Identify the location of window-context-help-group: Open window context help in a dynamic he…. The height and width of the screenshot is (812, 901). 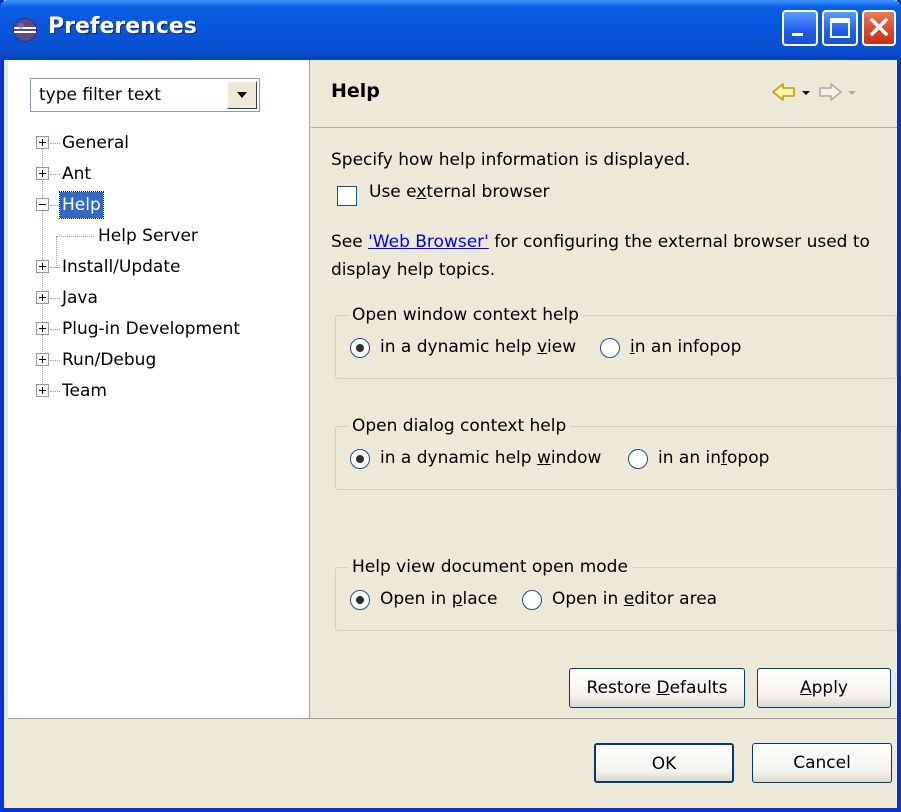
(616, 341).